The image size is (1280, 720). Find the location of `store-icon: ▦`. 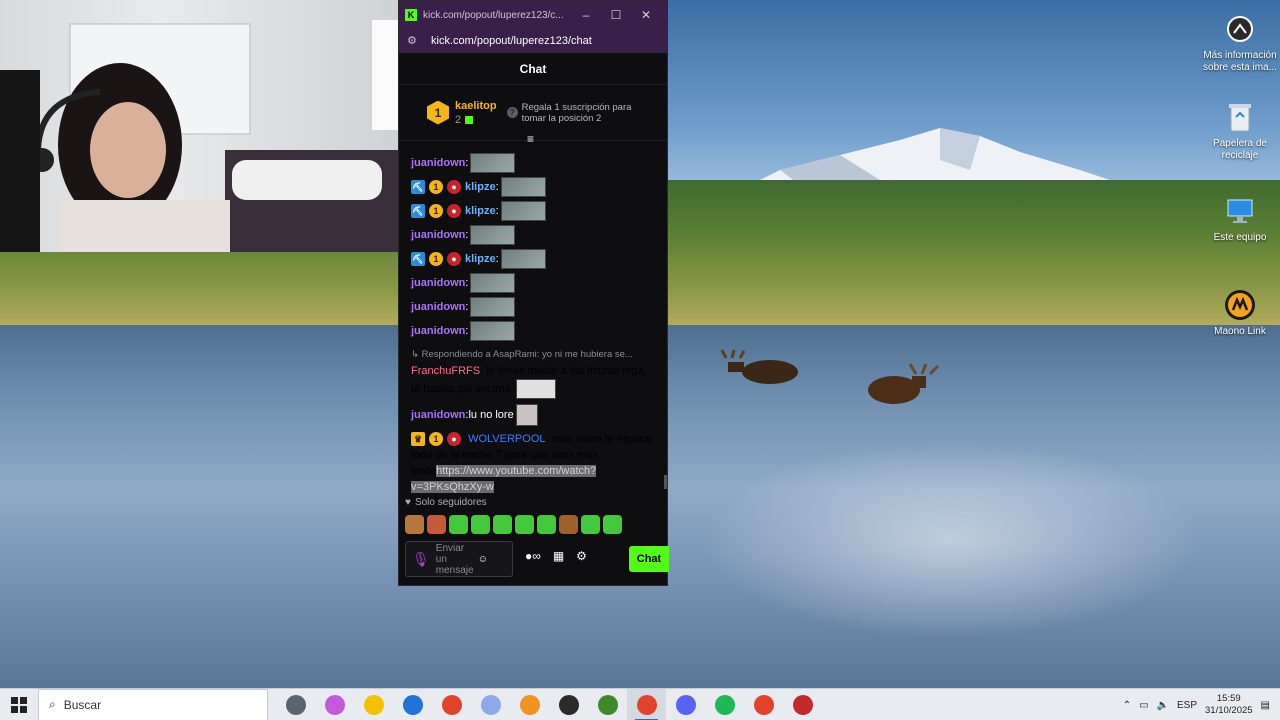

store-icon: ▦ is located at coordinates (558, 556).